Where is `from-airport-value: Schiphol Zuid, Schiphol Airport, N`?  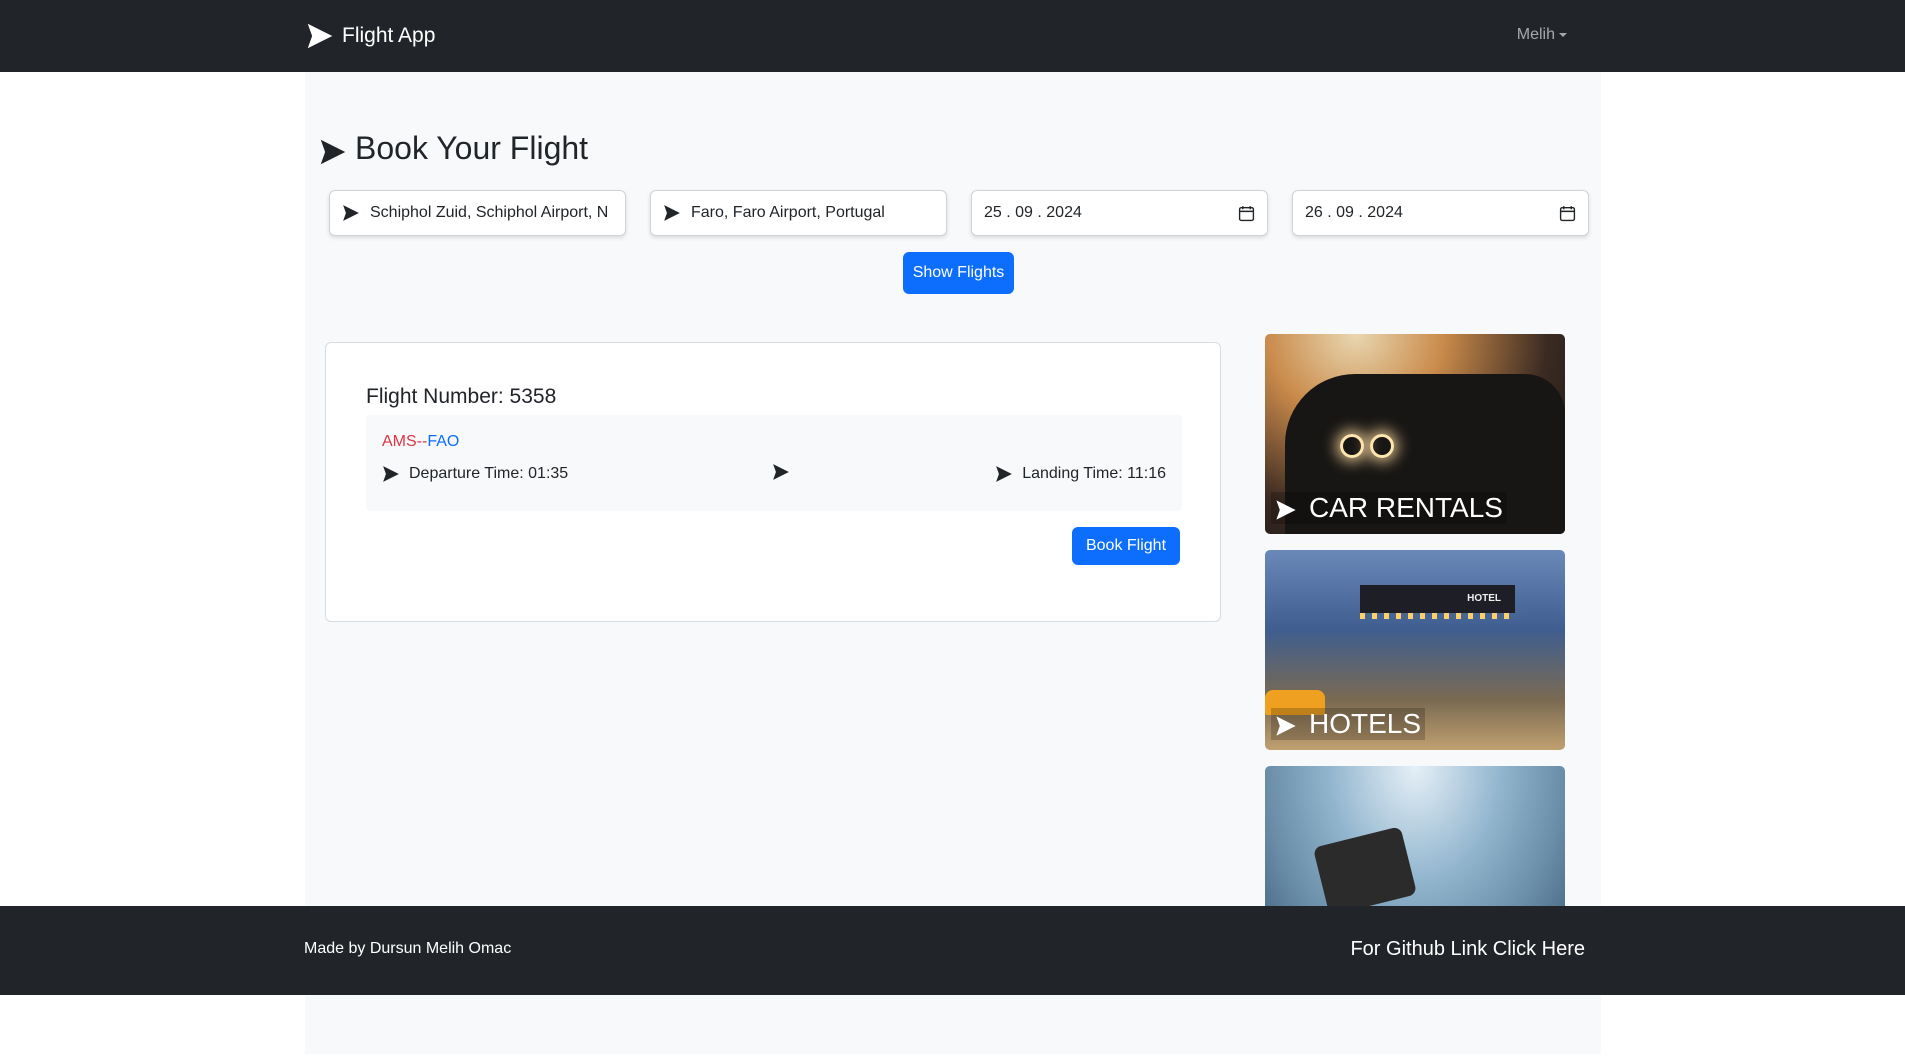
from-airport-value: Schiphol Zuid, Schiphol Airport, N is located at coordinates (489, 212).